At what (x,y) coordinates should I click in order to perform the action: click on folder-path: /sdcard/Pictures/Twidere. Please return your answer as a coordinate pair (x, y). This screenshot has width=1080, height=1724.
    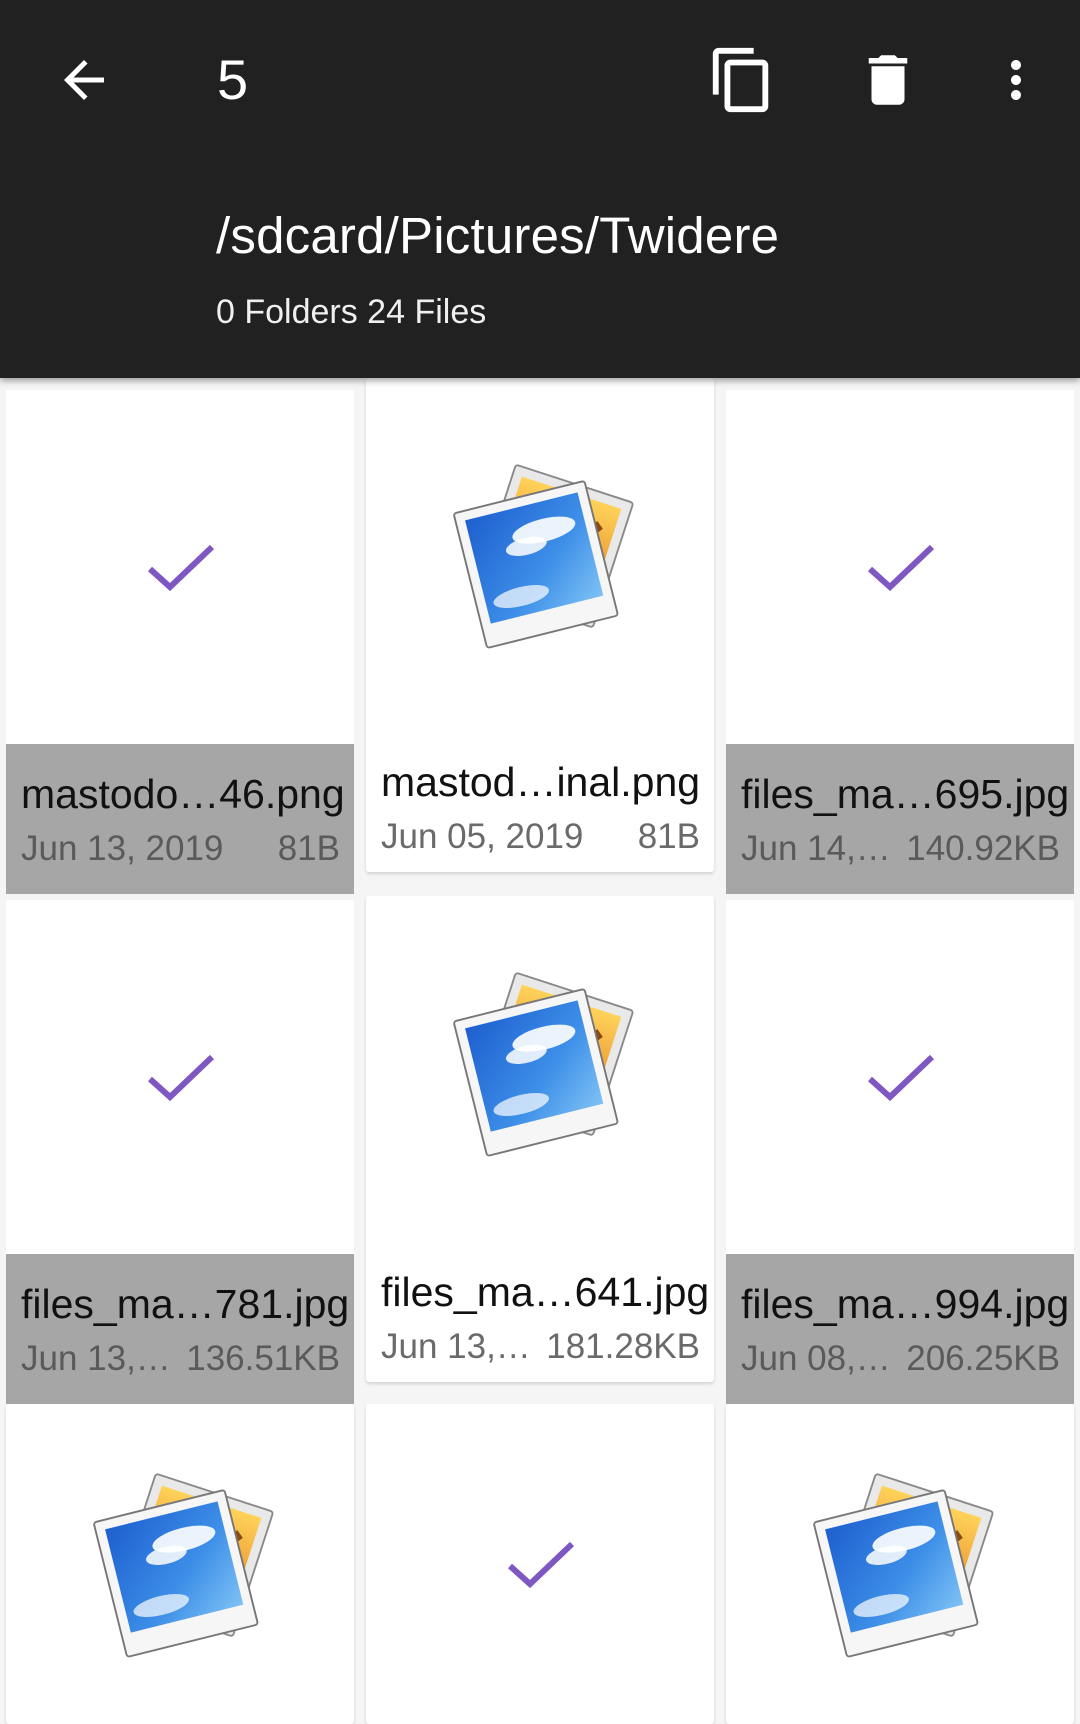
    Looking at the image, I should click on (498, 235).